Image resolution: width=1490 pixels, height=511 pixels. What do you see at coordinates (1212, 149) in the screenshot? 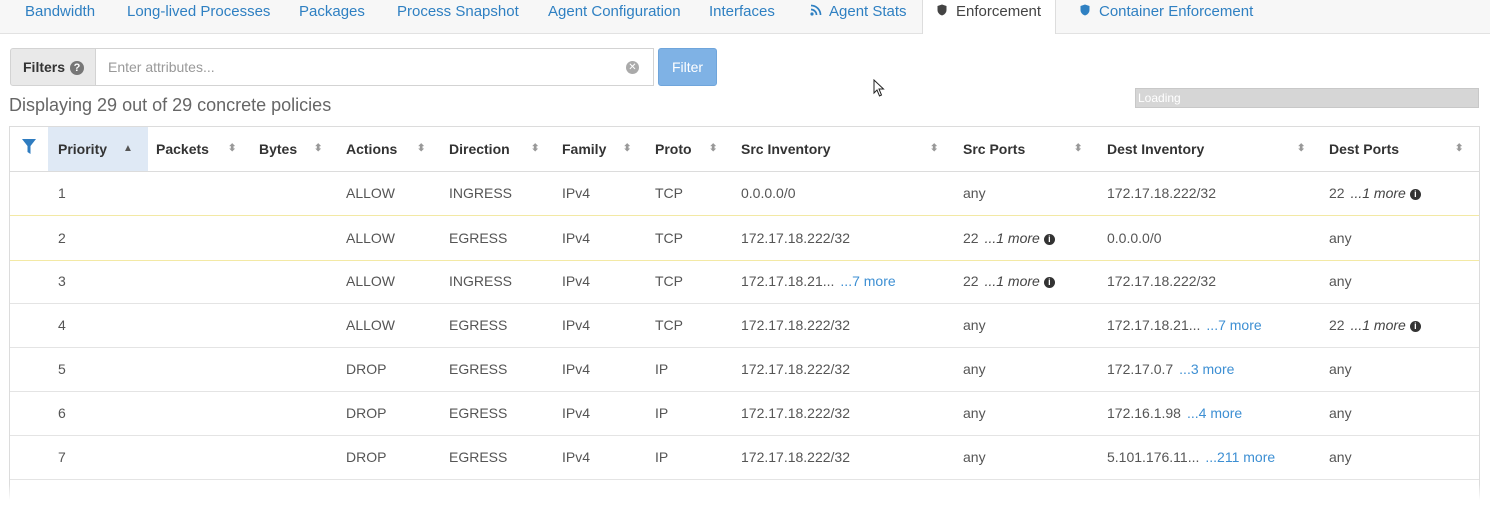
I see `column-dest-inventory: Dest Inventory ⬍` at bounding box center [1212, 149].